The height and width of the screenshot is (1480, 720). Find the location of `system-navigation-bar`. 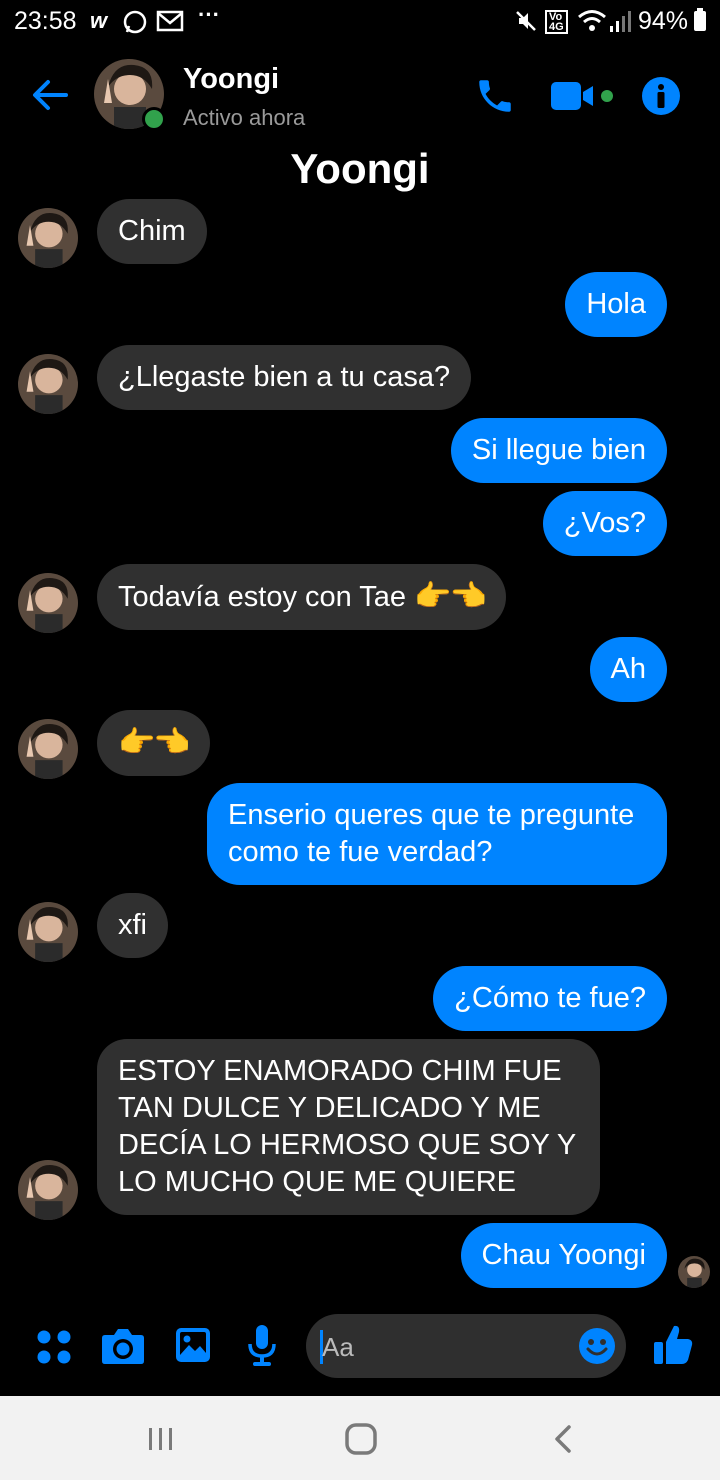

system-navigation-bar is located at coordinates (360, 1438).